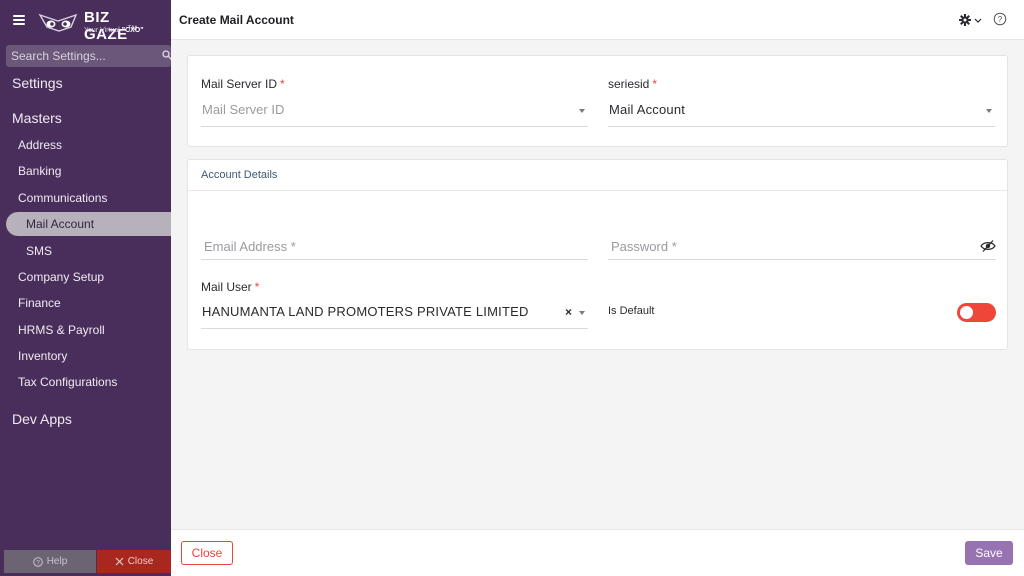  What do you see at coordinates (236, 20) in the screenshot?
I see `page-title: Create Mail Account` at bounding box center [236, 20].